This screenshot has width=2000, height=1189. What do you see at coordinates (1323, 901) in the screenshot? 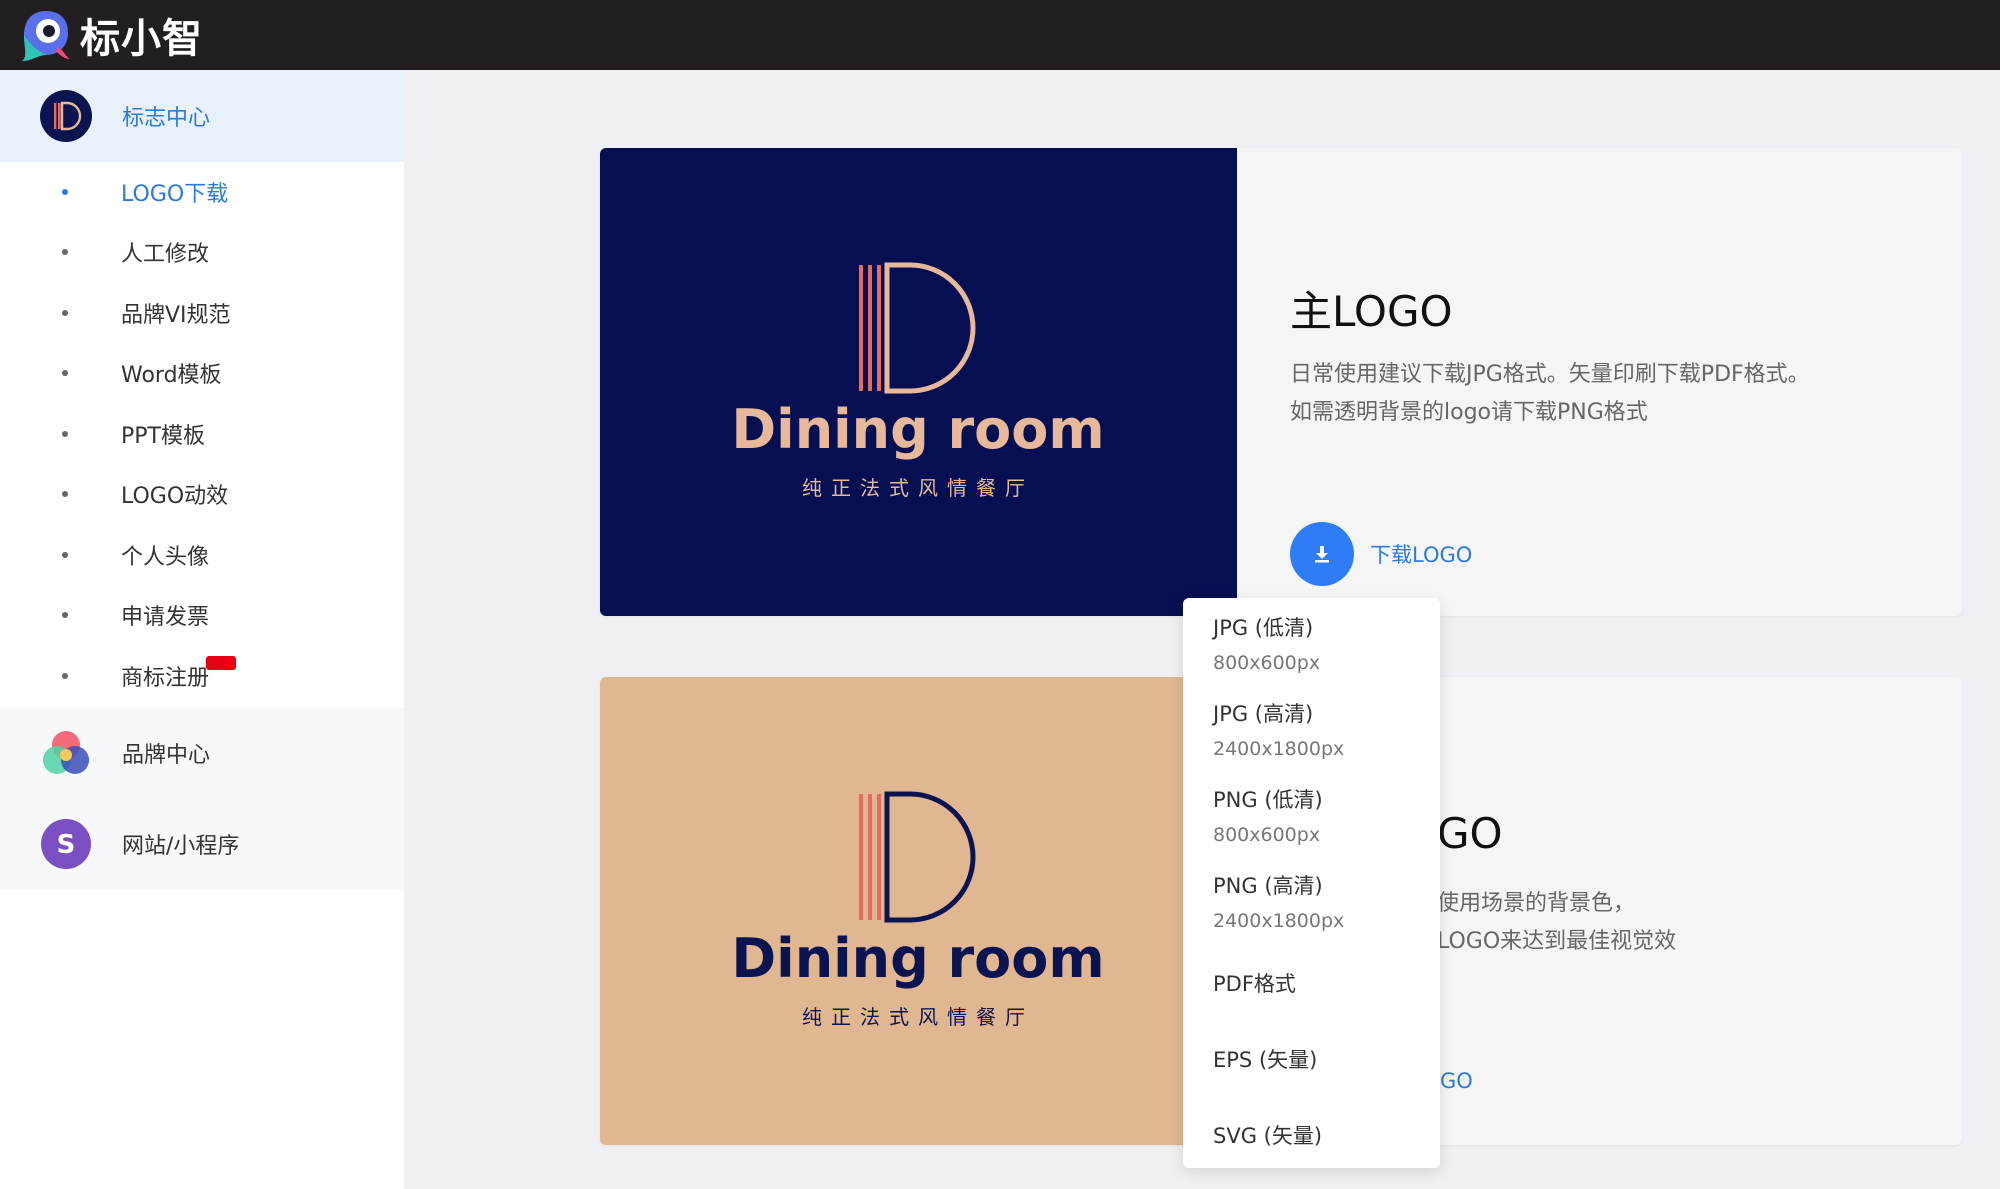
I see `menu-item-png-high: PNG (高清) 2400x1800px` at bounding box center [1323, 901].